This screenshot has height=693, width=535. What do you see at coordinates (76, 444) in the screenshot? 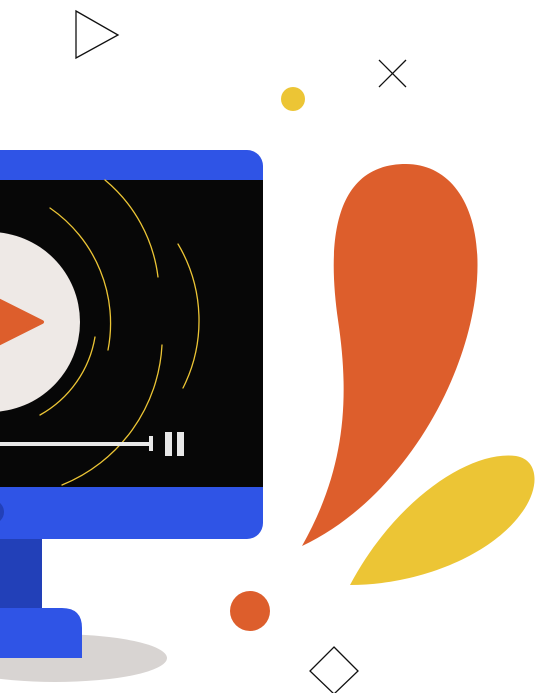
I see `video-progress-bar` at bounding box center [76, 444].